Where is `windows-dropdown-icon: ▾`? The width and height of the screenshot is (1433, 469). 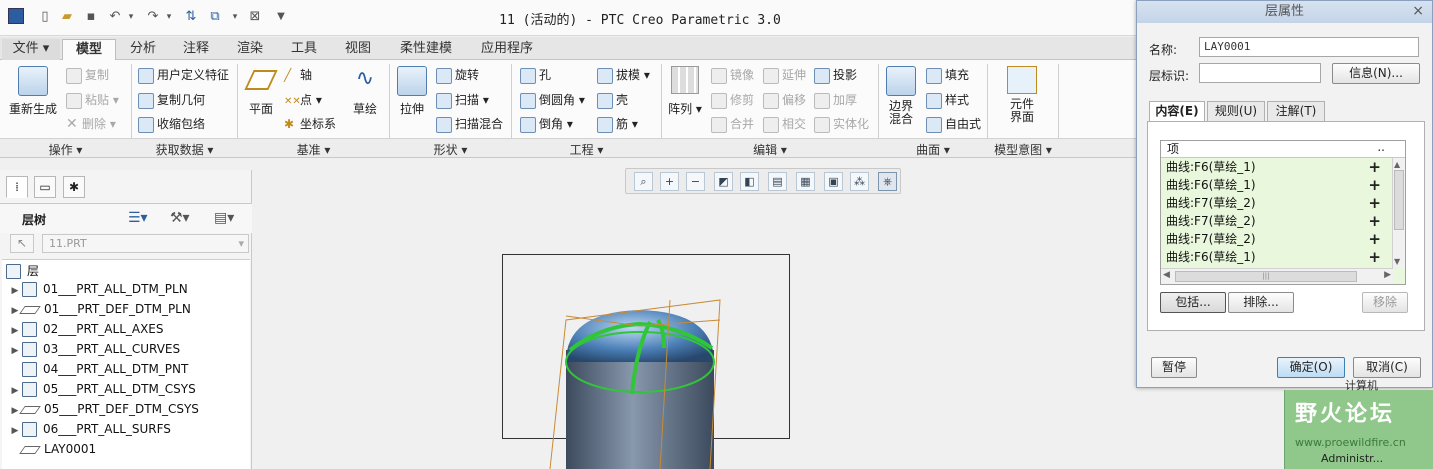
windows-dropdown-icon: ▾ is located at coordinates (235, 17).